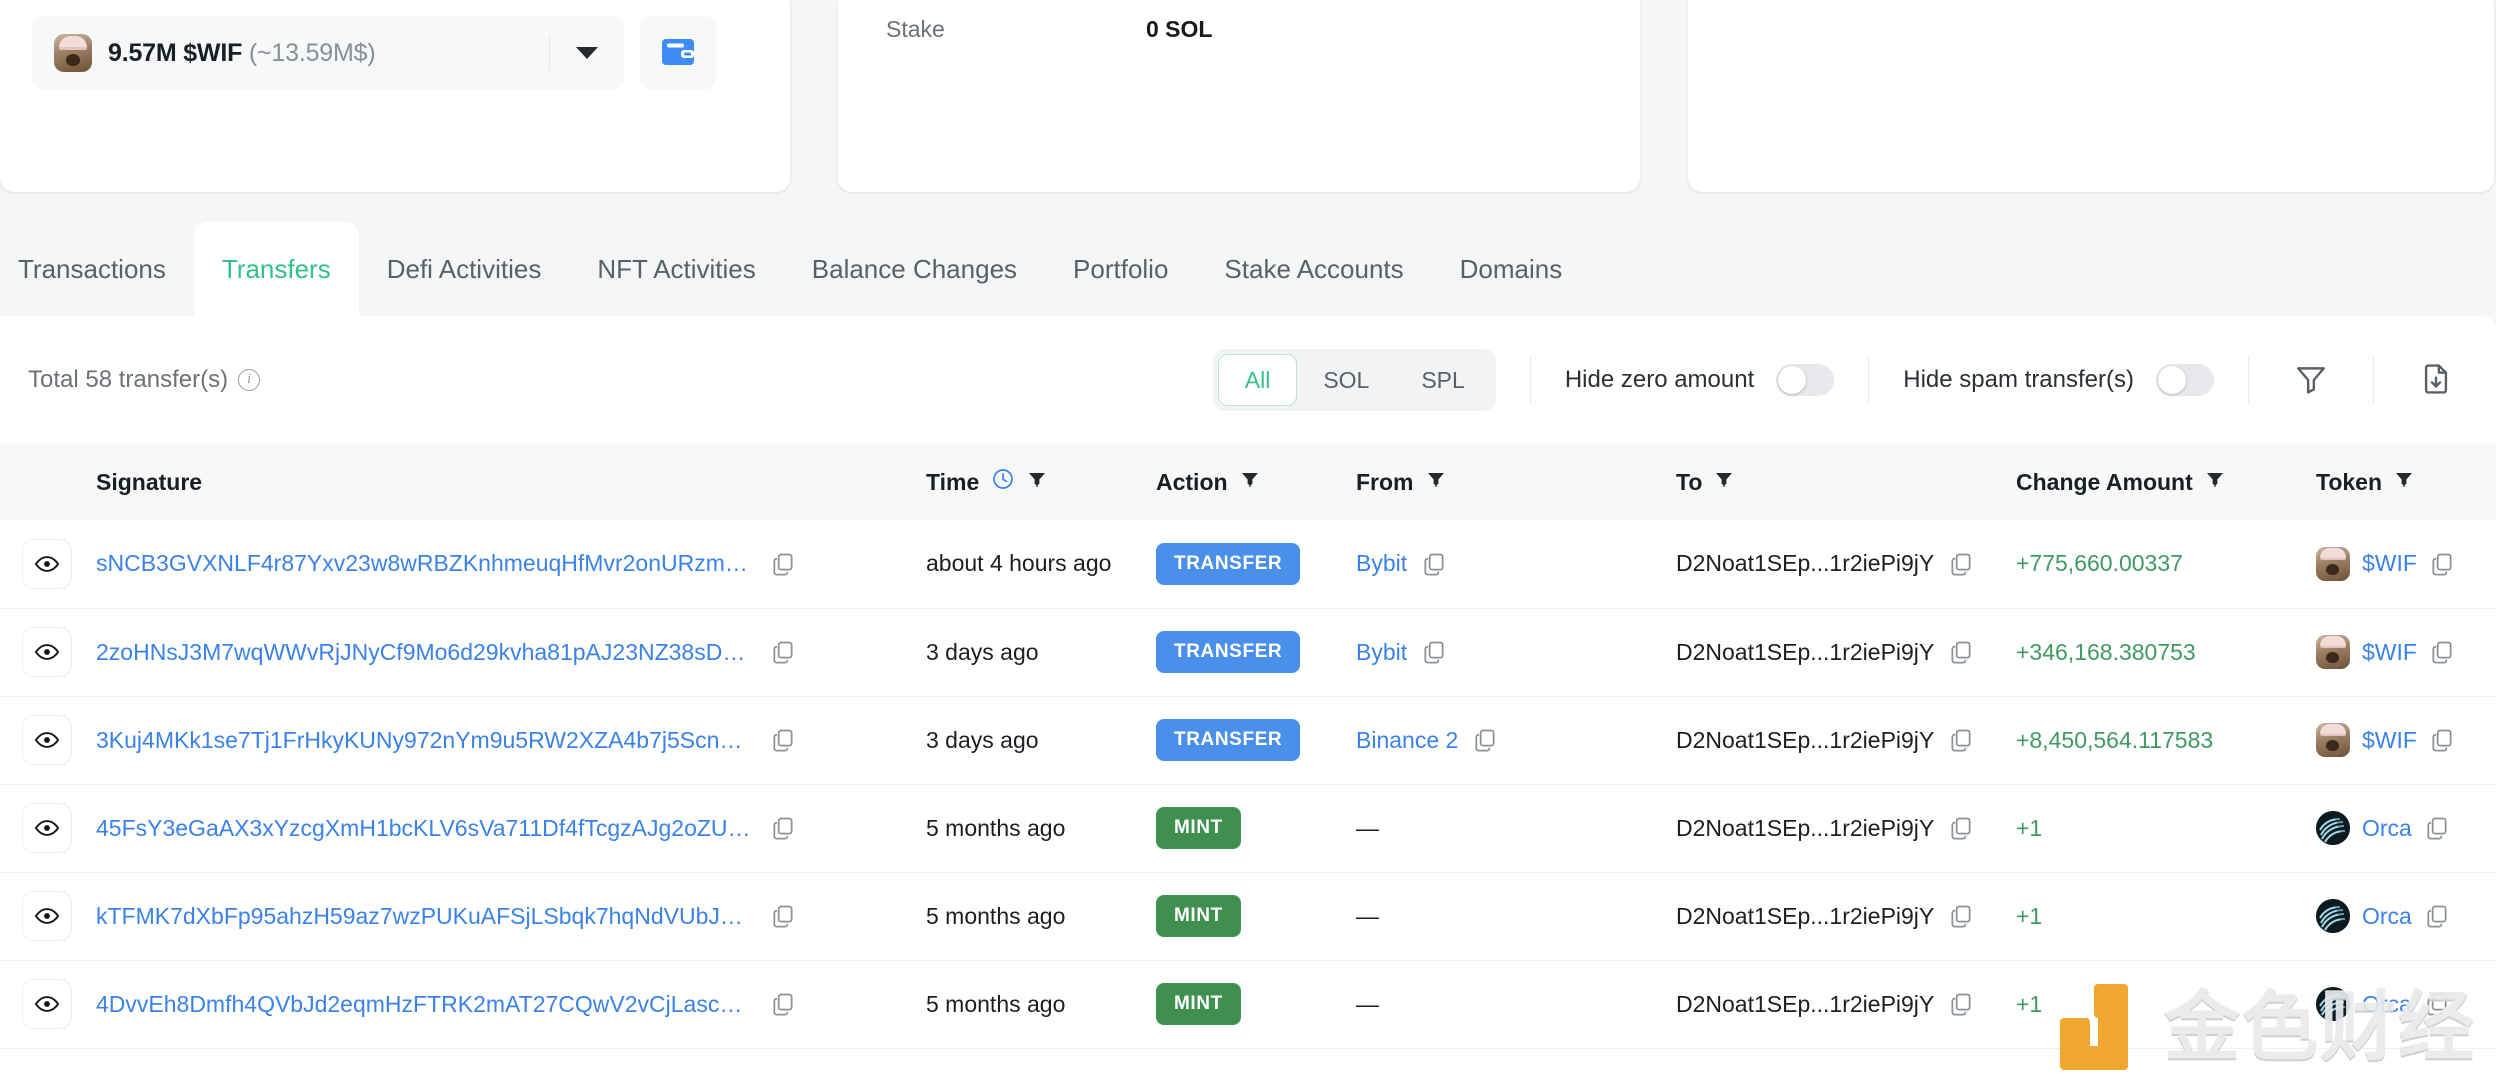 This screenshot has width=2496, height=1074. Describe the element at coordinates (1516, 740) in the screenshot. I see `cell-from: Binance 2` at that location.